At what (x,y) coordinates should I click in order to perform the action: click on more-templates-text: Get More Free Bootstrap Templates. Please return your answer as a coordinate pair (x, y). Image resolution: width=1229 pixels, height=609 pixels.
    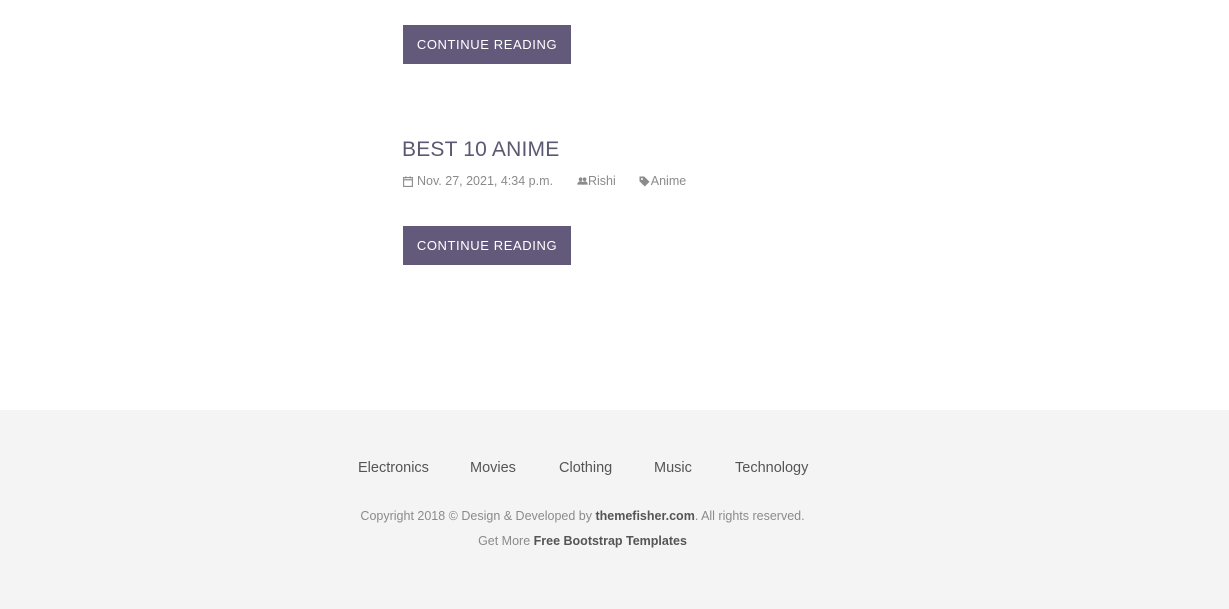
    Looking at the image, I should click on (582, 541).